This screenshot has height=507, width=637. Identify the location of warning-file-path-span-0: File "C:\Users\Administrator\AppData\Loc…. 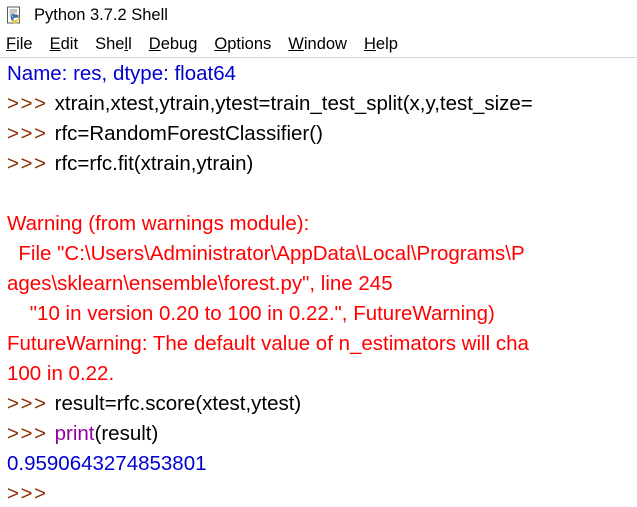
(266, 253).